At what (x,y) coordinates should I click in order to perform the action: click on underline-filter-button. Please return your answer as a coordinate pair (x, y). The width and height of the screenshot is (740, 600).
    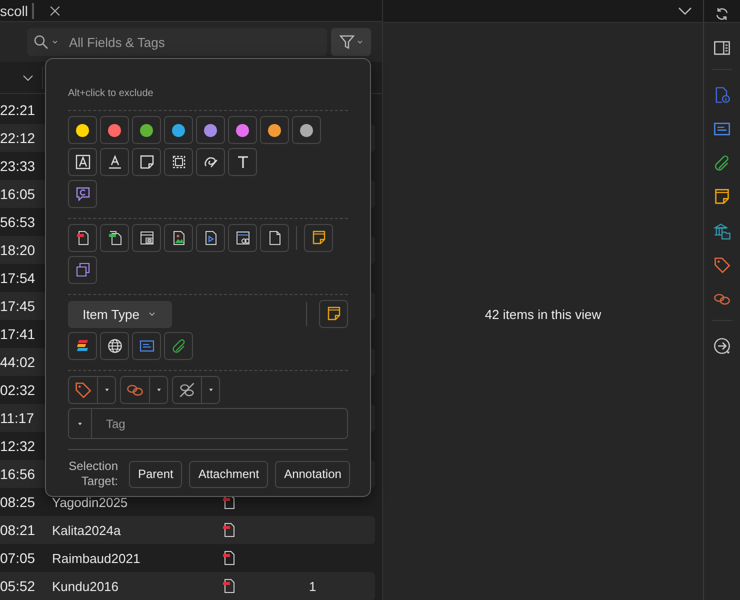
    Looking at the image, I should click on (114, 162).